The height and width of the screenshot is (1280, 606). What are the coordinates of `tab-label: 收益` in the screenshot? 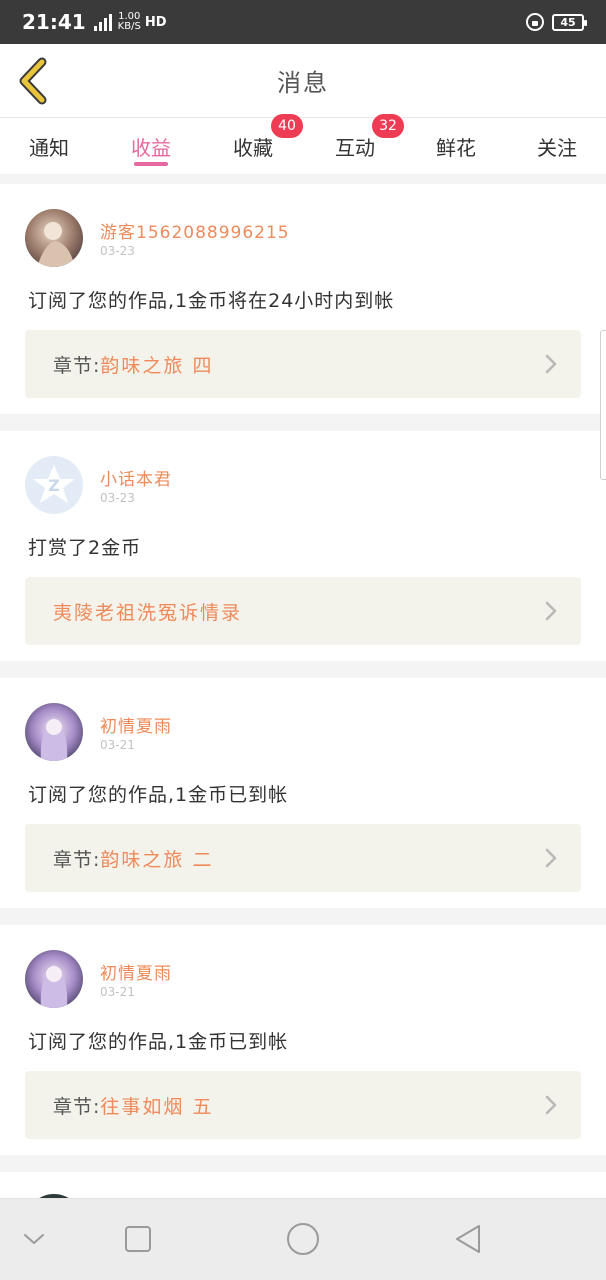 It's located at (151, 147).